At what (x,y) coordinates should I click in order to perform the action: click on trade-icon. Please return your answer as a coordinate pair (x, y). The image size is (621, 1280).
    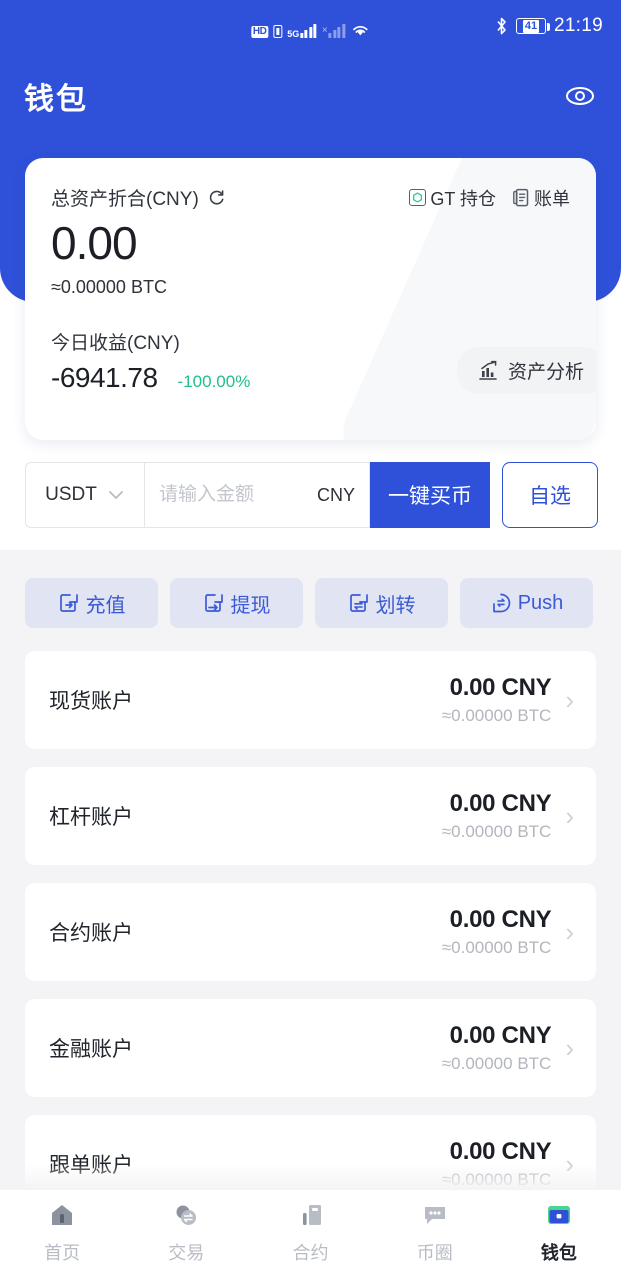
    Looking at the image, I should click on (186, 1215).